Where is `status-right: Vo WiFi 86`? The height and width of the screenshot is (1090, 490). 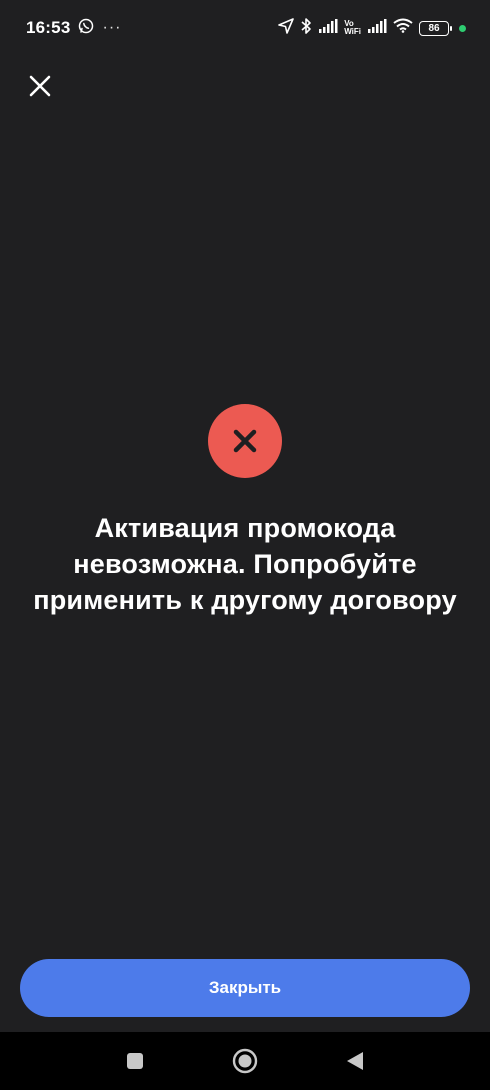 status-right: Vo WiFi 86 is located at coordinates (372, 28).